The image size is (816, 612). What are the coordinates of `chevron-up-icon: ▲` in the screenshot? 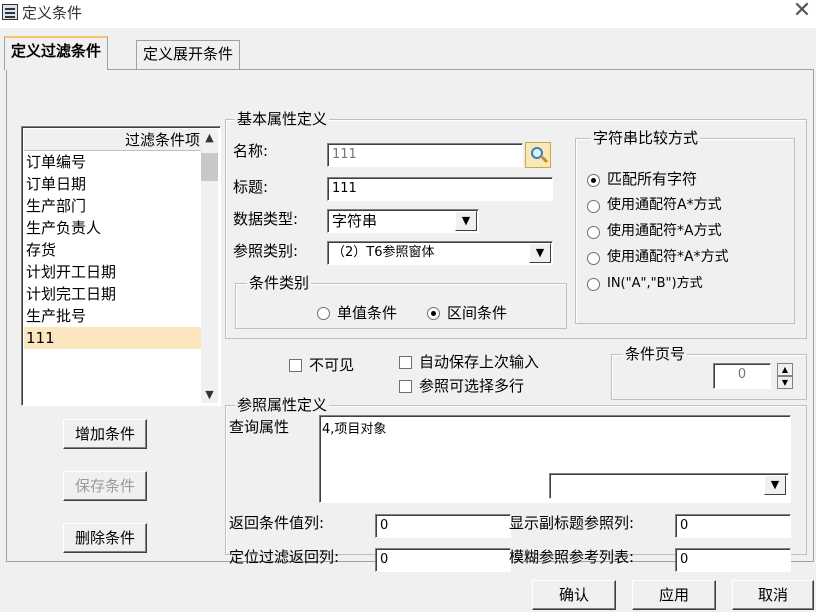 It's located at (209, 137).